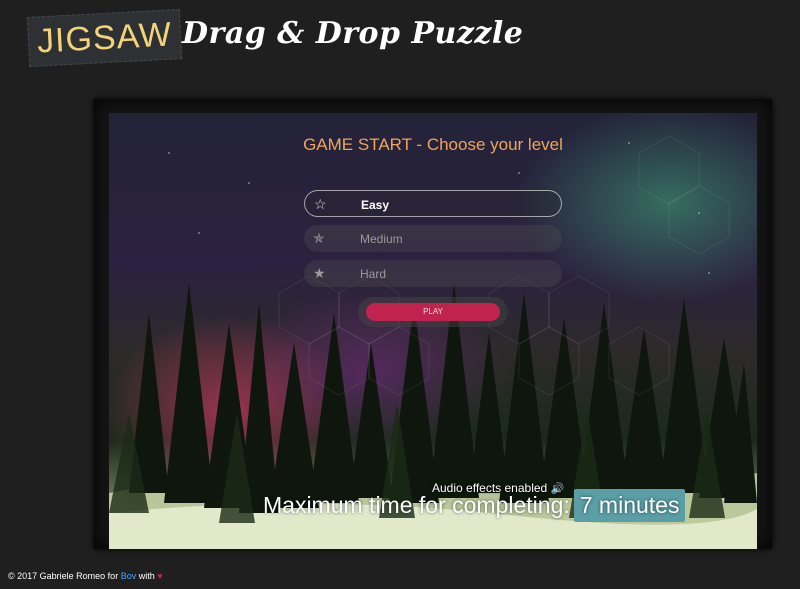 The width and height of the screenshot is (800, 589). I want to click on max-time-info: Maximum time for completing: 7 minutes, so click(474, 505).